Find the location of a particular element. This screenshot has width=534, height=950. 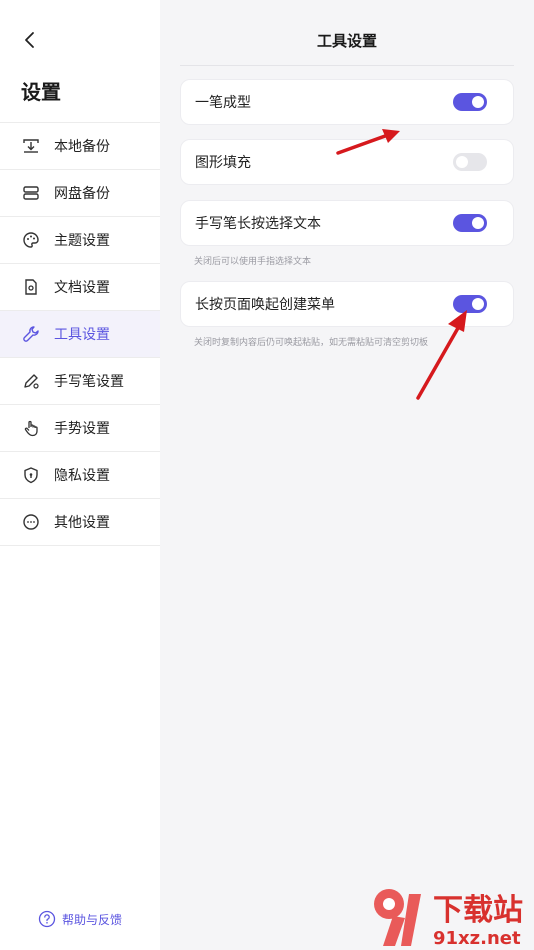

sidebar-item-privacy: 隐私设置 is located at coordinates (80, 475).